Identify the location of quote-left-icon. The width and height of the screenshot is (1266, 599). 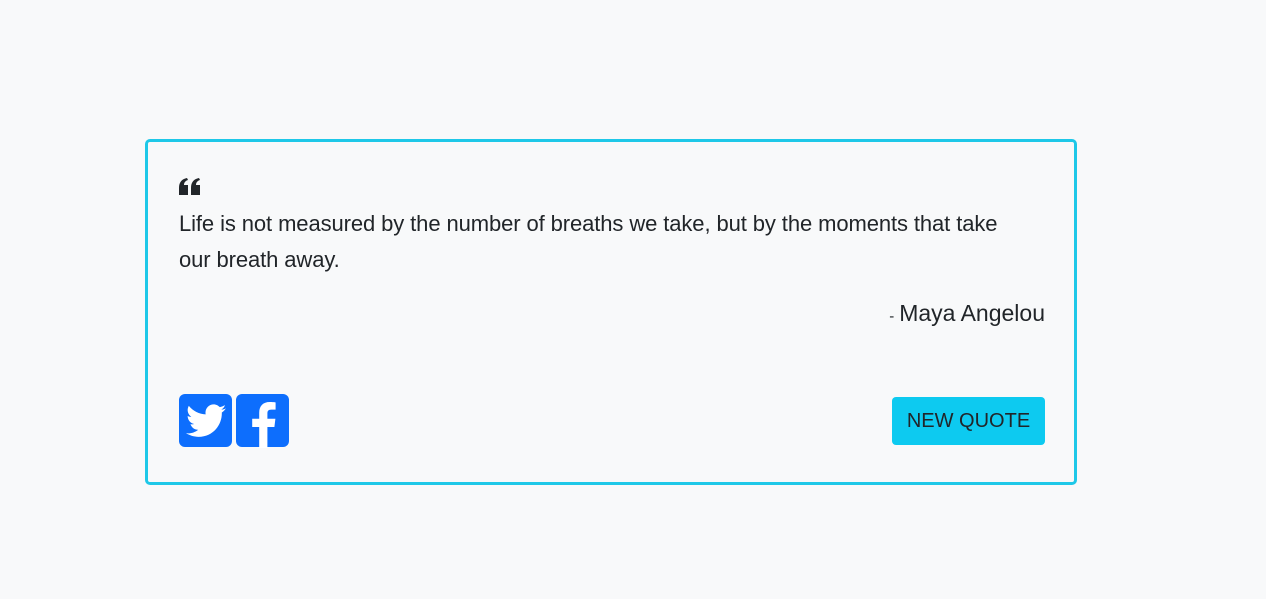
(189, 186).